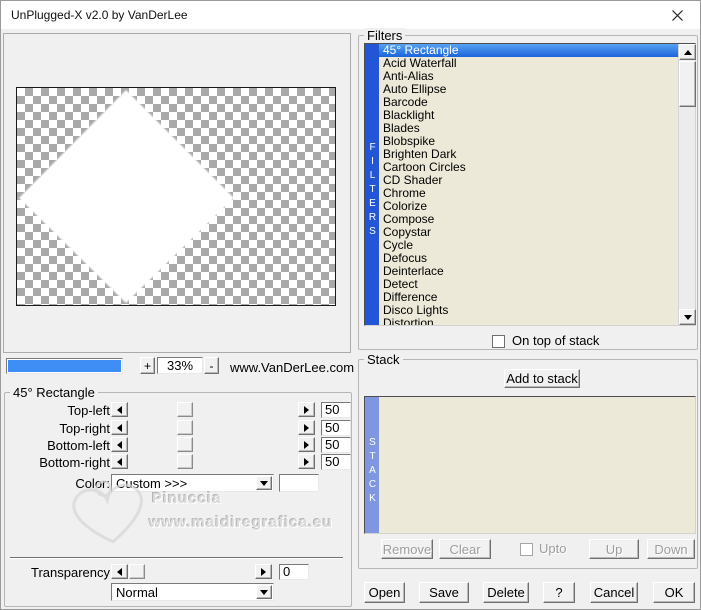 The image size is (701, 610). I want to click on zoom-out-label: -, so click(211, 365).